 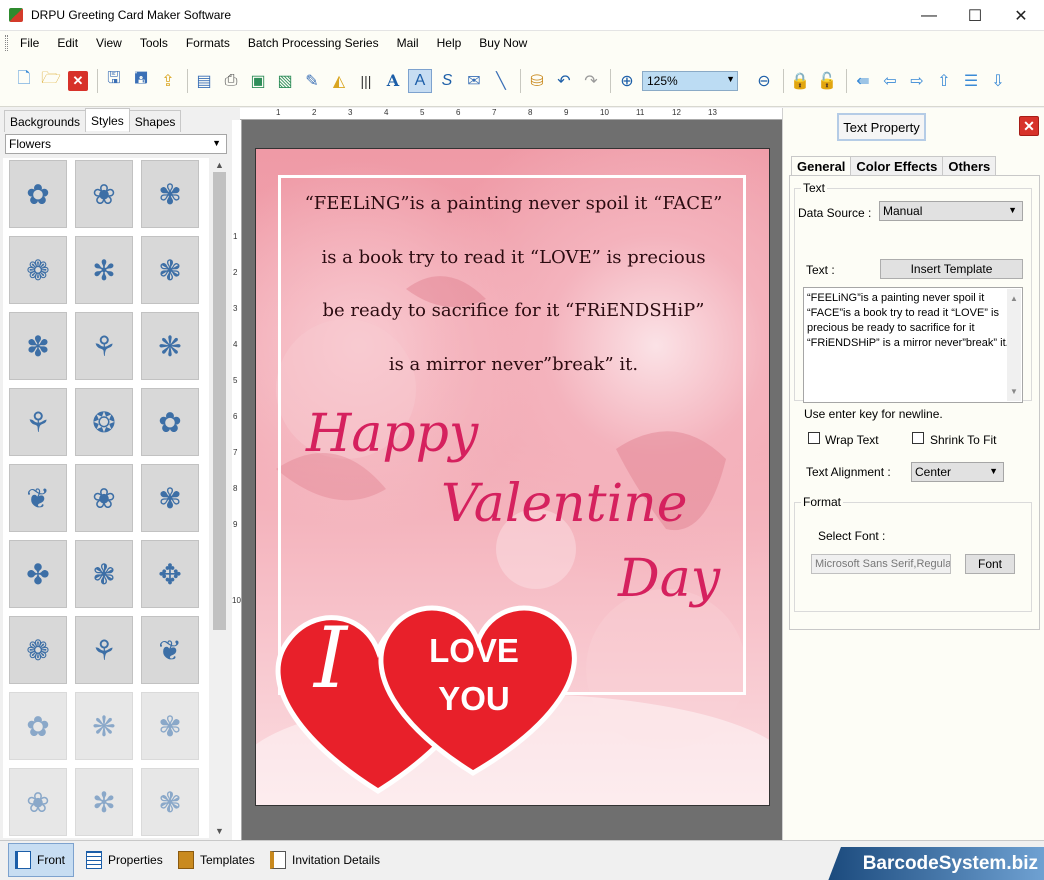 I want to click on tab-general: General, so click(x=821, y=166).